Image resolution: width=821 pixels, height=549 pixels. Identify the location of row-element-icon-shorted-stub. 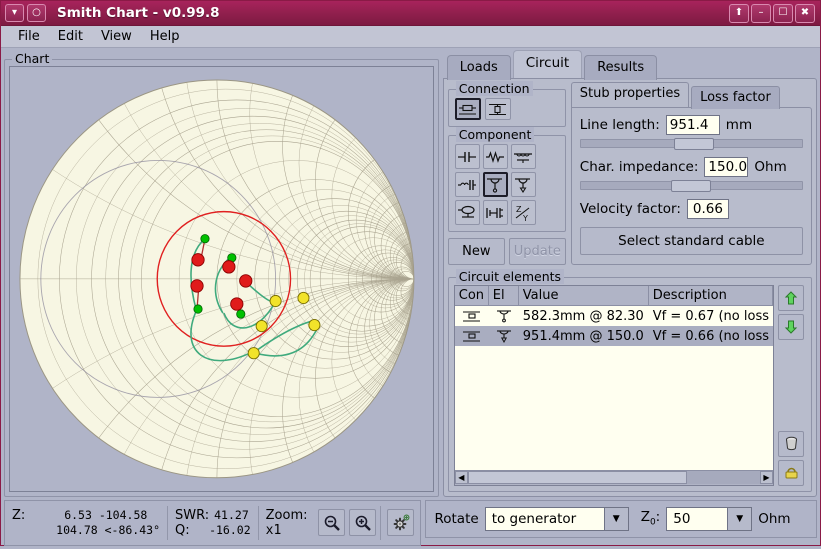
(504, 336).